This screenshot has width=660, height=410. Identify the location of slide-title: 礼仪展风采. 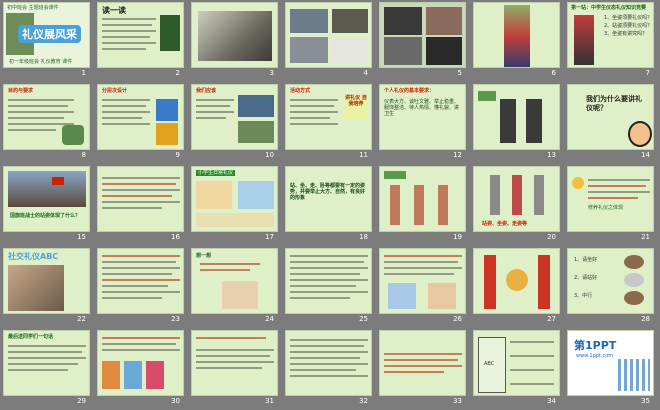
(49, 34).